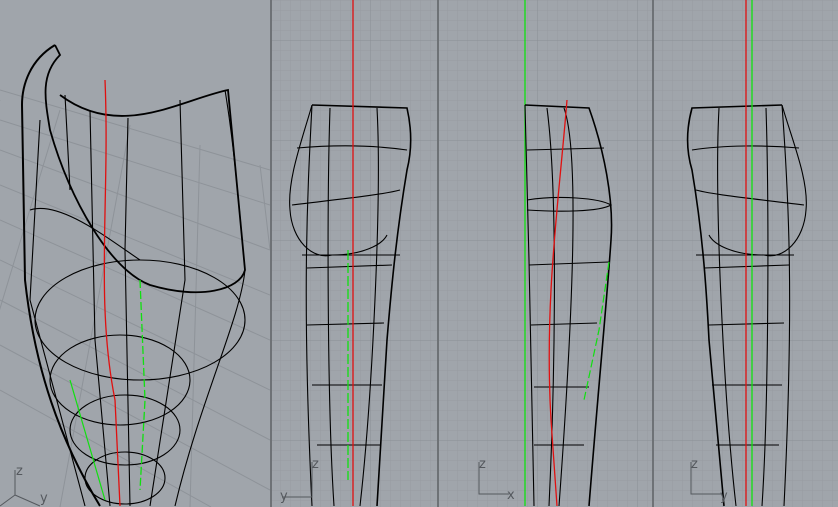 The width and height of the screenshot is (838, 507). What do you see at coordinates (142, 385) in the screenshot?
I see `y-axis-curve` at bounding box center [142, 385].